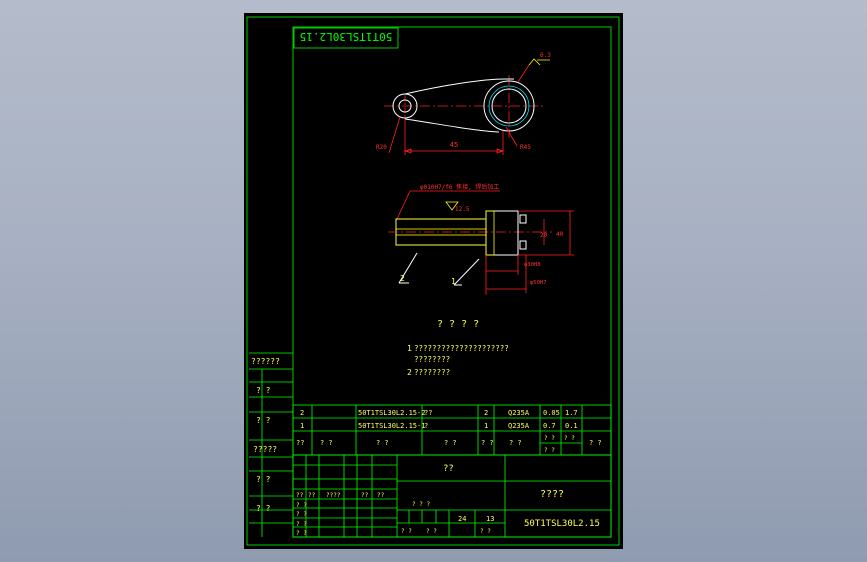 The height and width of the screenshot is (562, 867). What do you see at coordinates (448, 469) in the screenshot?
I see `material-cell: ??` at bounding box center [448, 469].